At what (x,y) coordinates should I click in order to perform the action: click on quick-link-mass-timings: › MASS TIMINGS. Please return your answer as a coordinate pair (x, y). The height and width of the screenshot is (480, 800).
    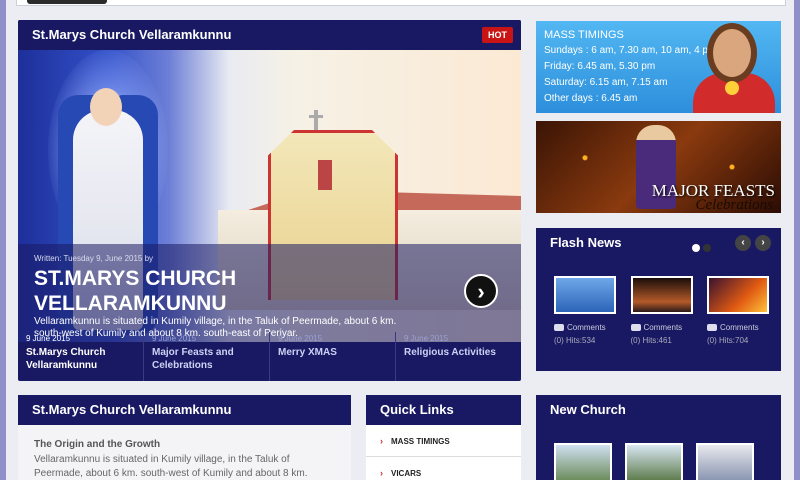
    Looking at the image, I should click on (443, 441).